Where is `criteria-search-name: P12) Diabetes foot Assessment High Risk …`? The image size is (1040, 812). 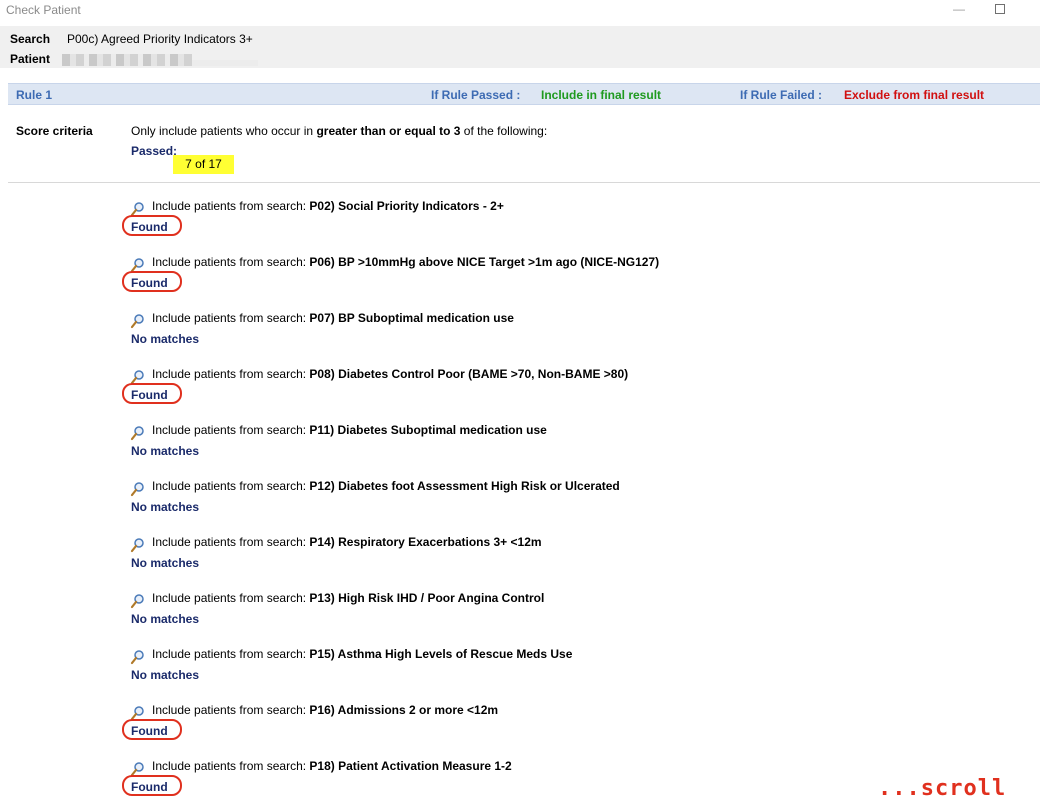 criteria-search-name: P12) Diabetes foot Assessment High Risk … is located at coordinates (464, 486).